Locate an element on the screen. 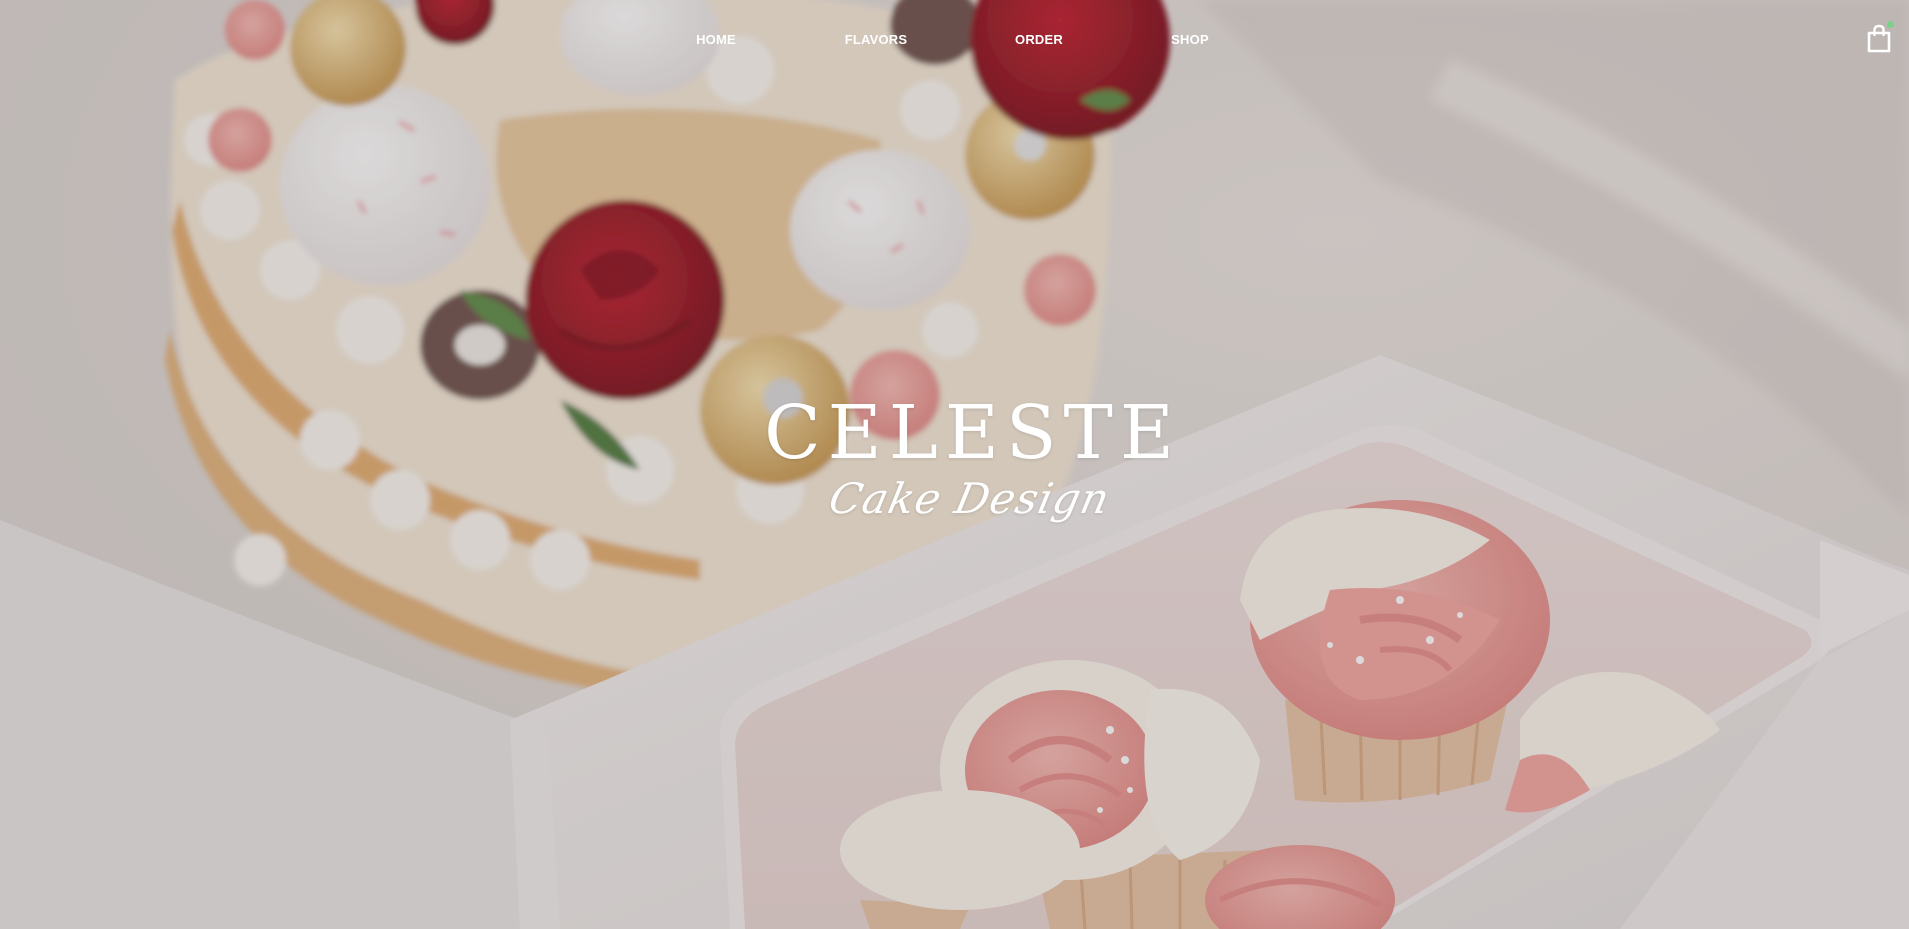 This screenshot has width=1909, height=929. nav-order-link: ORDER is located at coordinates (1039, 39).